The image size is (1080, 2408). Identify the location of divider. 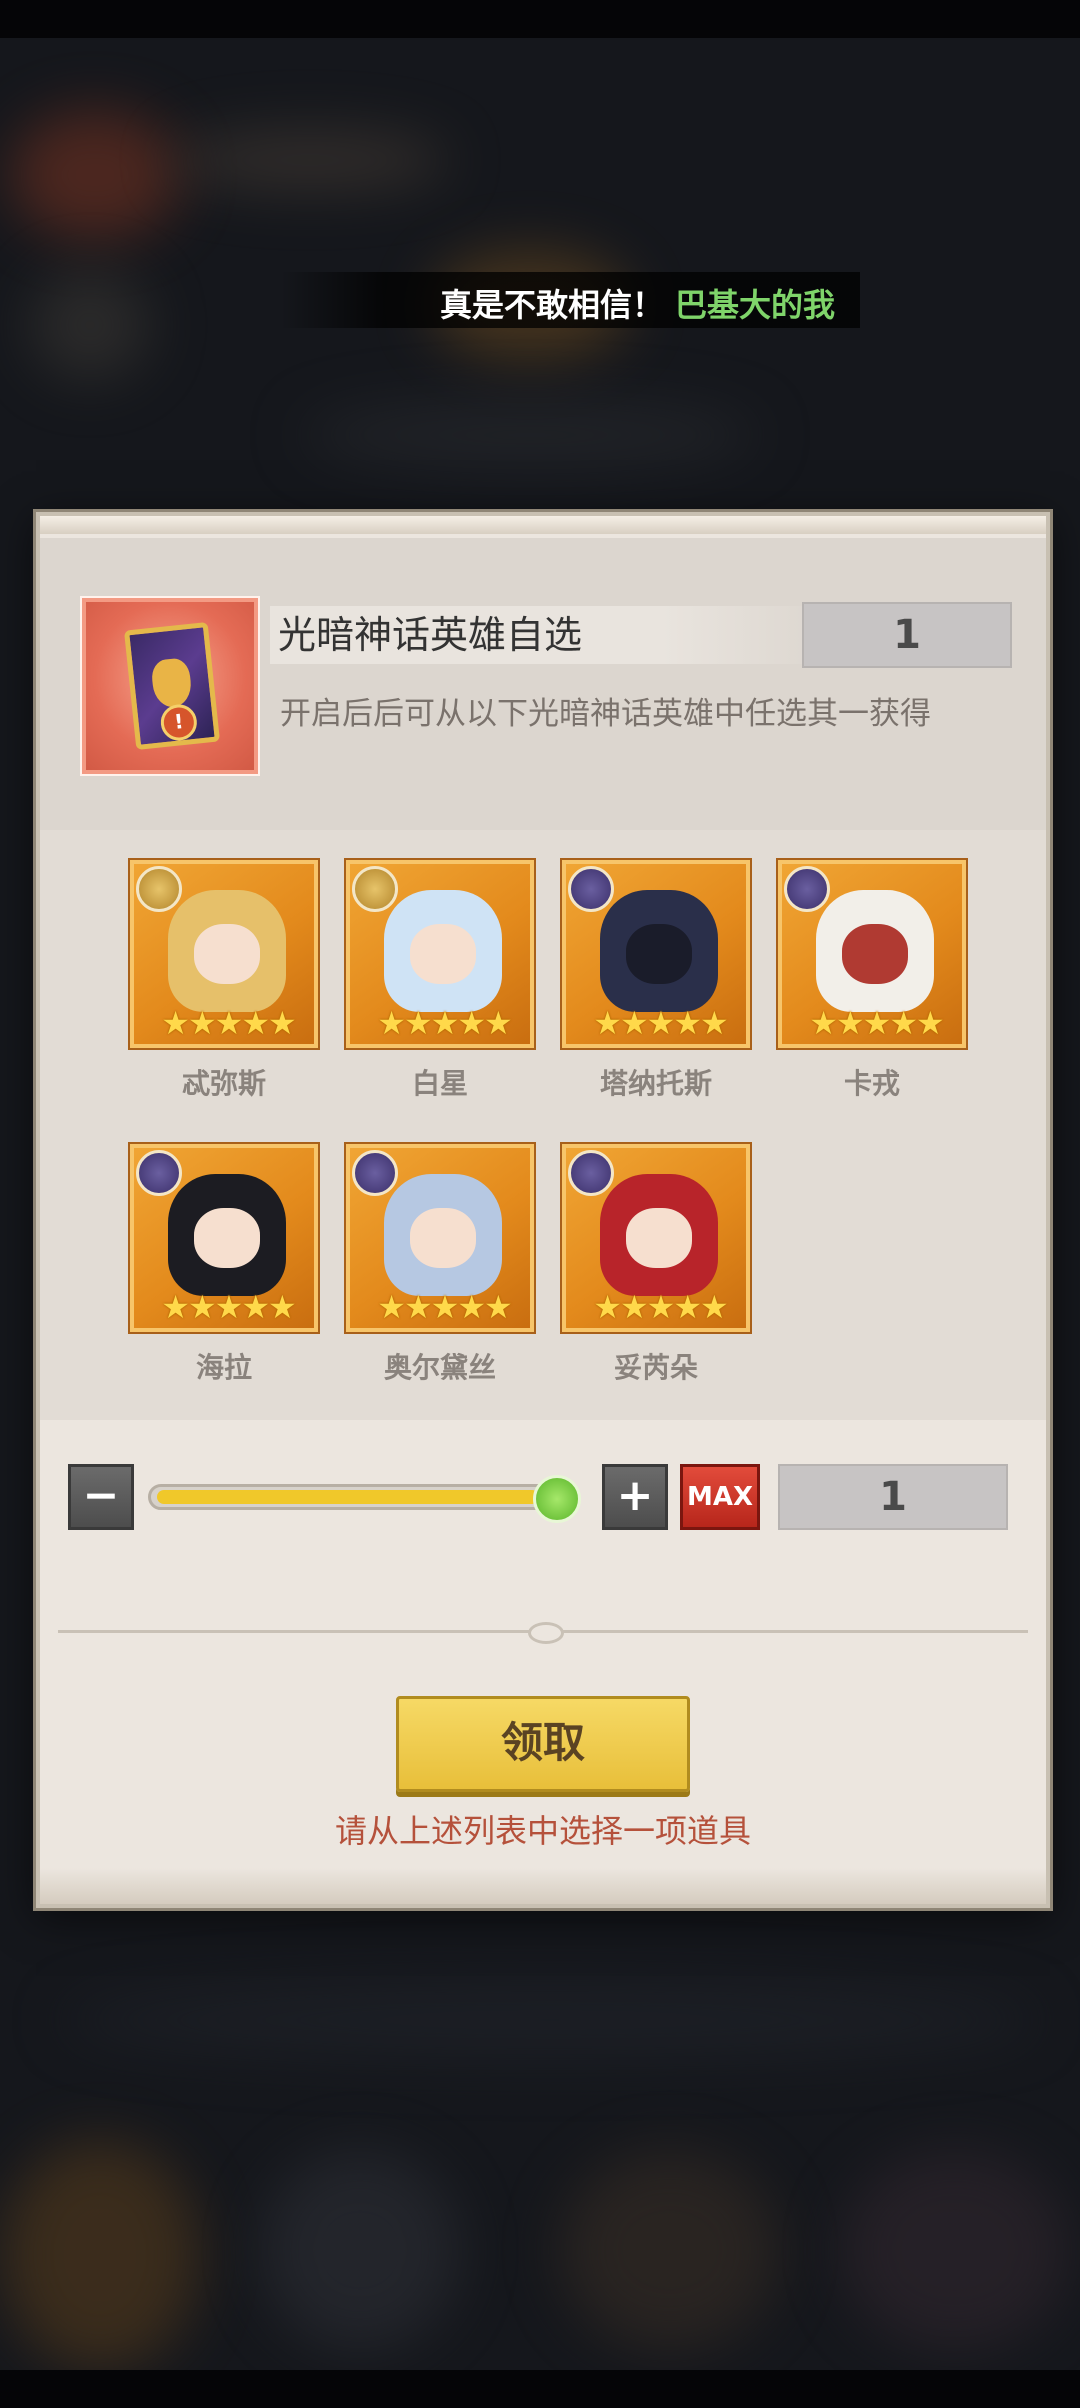
(543, 1633).